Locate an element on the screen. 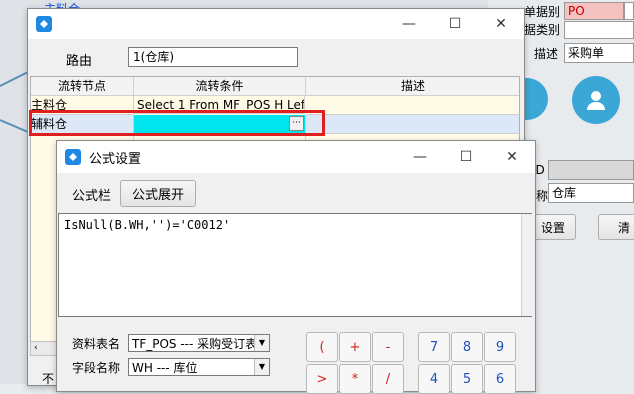 The height and width of the screenshot is (394, 634). op-key-minus: - is located at coordinates (388, 347).